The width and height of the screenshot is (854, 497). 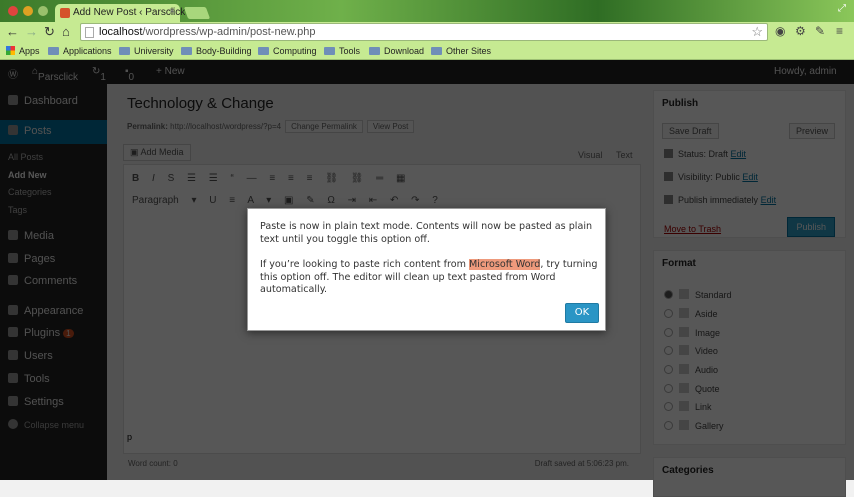 What do you see at coordinates (684, 425) in the screenshot?
I see `gallery-icon` at bounding box center [684, 425].